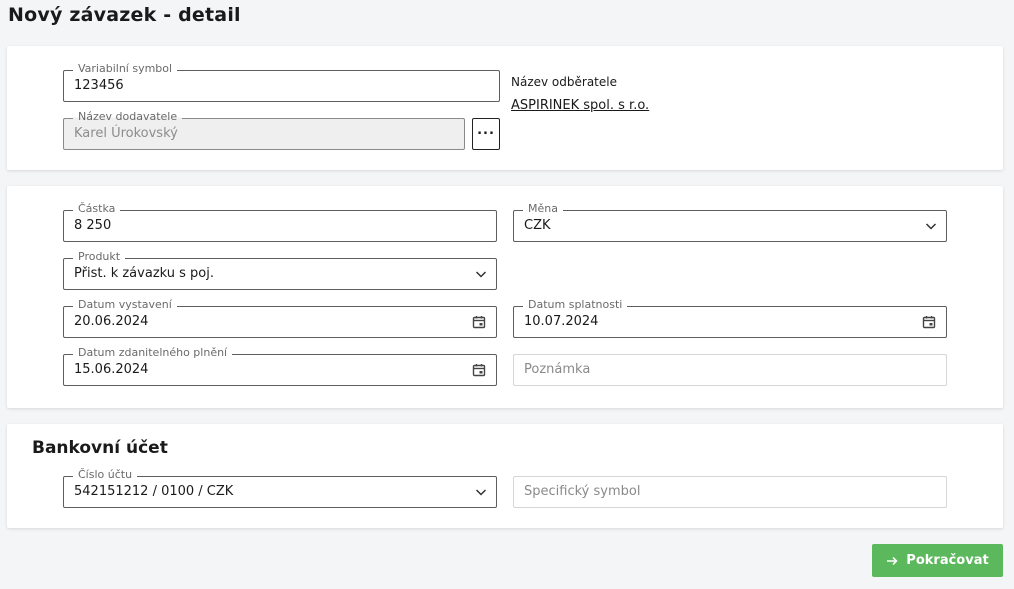 Image resolution: width=1014 pixels, height=589 pixels. I want to click on amount-value: 8 250, so click(93, 225).